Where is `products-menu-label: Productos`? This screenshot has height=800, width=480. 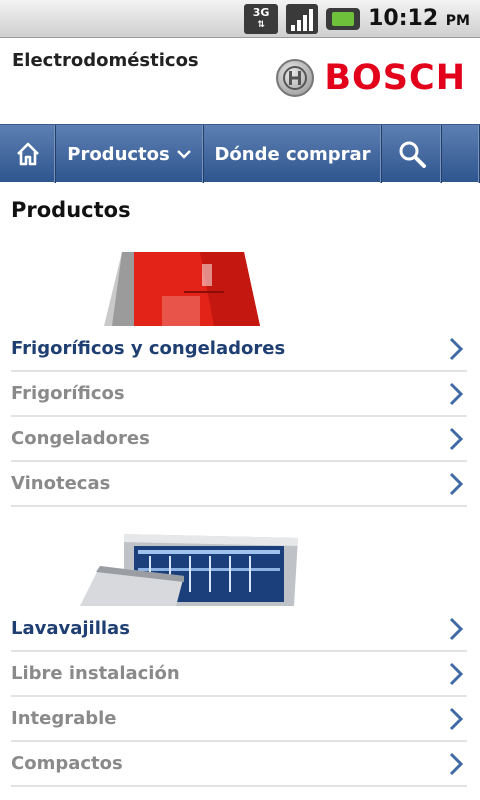 products-menu-label: Productos is located at coordinates (118, 154).